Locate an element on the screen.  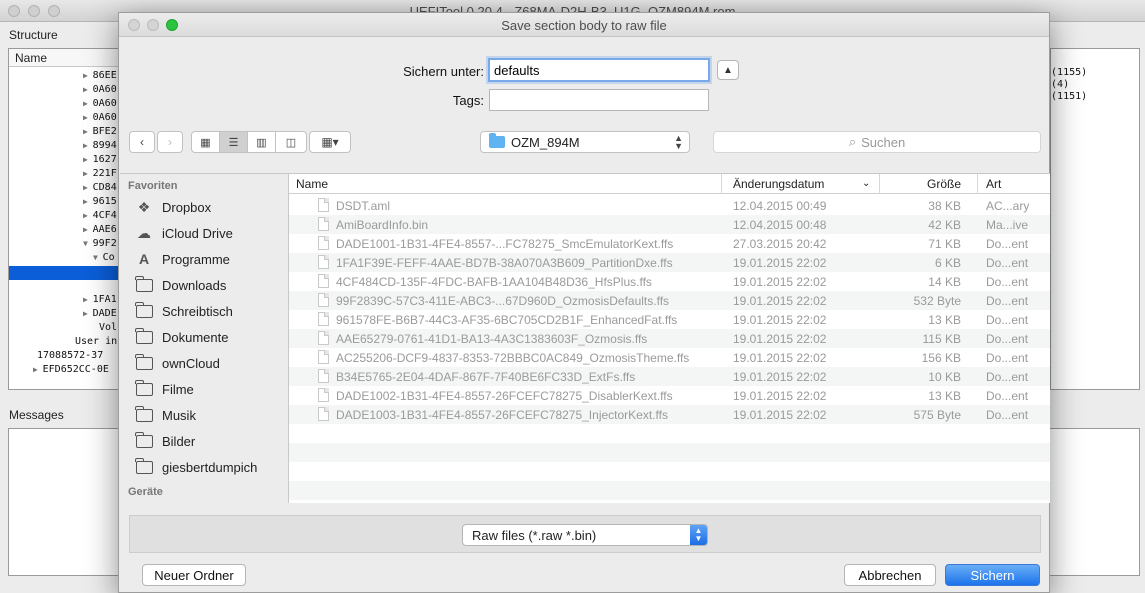
empty-row is located at coordinates (669, 452).